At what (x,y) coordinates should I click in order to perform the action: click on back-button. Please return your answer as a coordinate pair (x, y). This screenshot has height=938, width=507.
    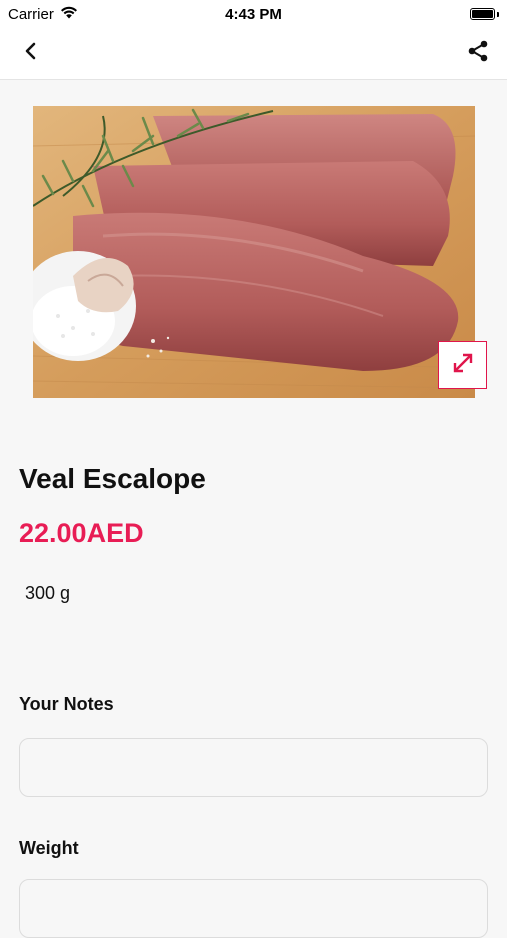
    Looking at the image, I should click on (31, 54).